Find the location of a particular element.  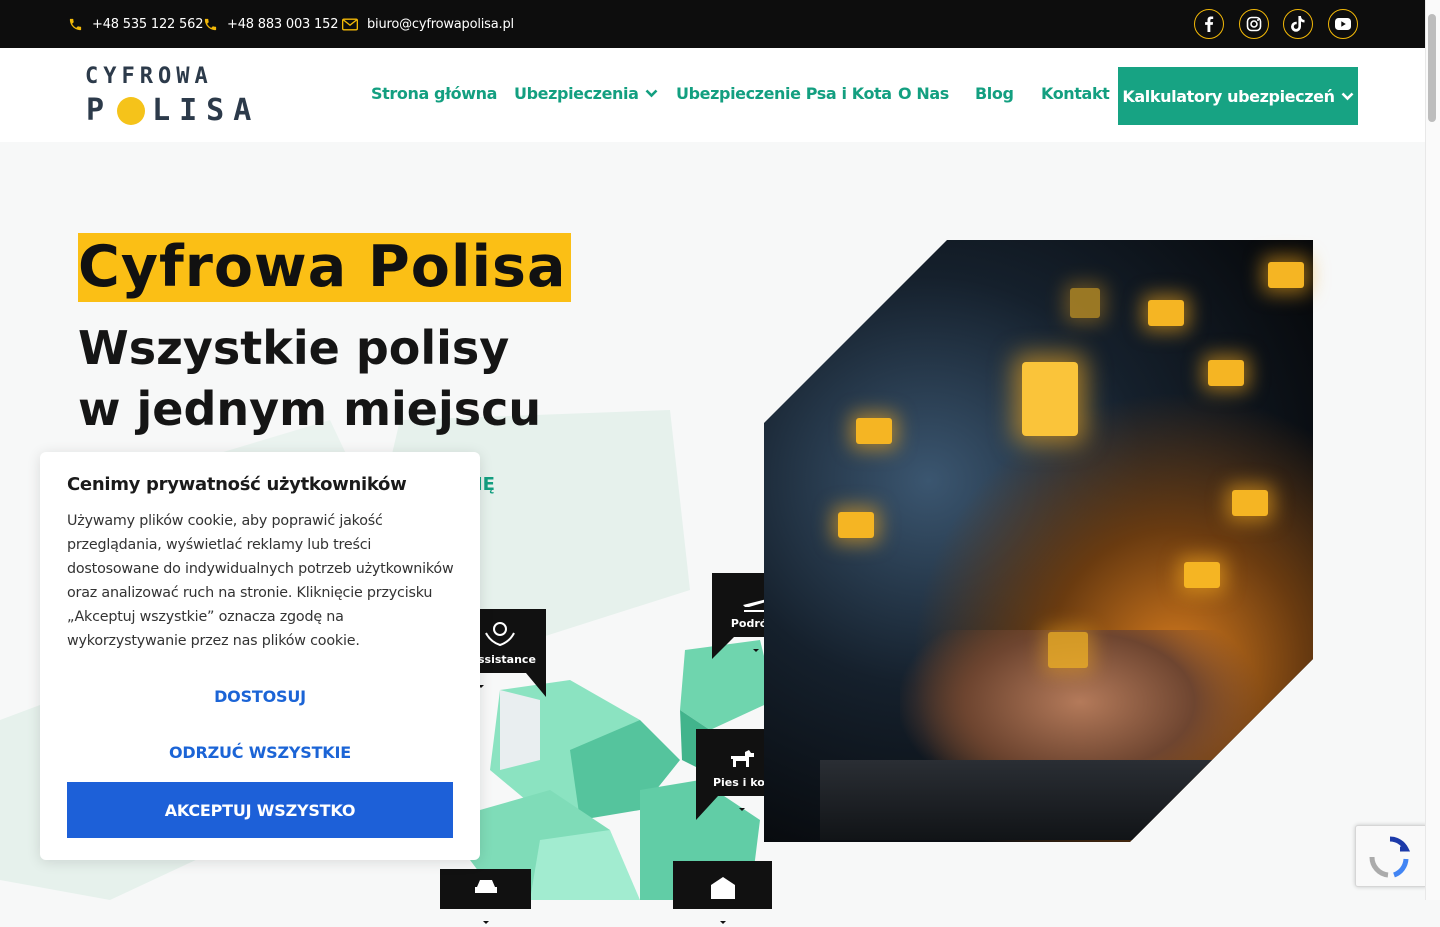

tiktok-link is located at coordinates (1298, 24).